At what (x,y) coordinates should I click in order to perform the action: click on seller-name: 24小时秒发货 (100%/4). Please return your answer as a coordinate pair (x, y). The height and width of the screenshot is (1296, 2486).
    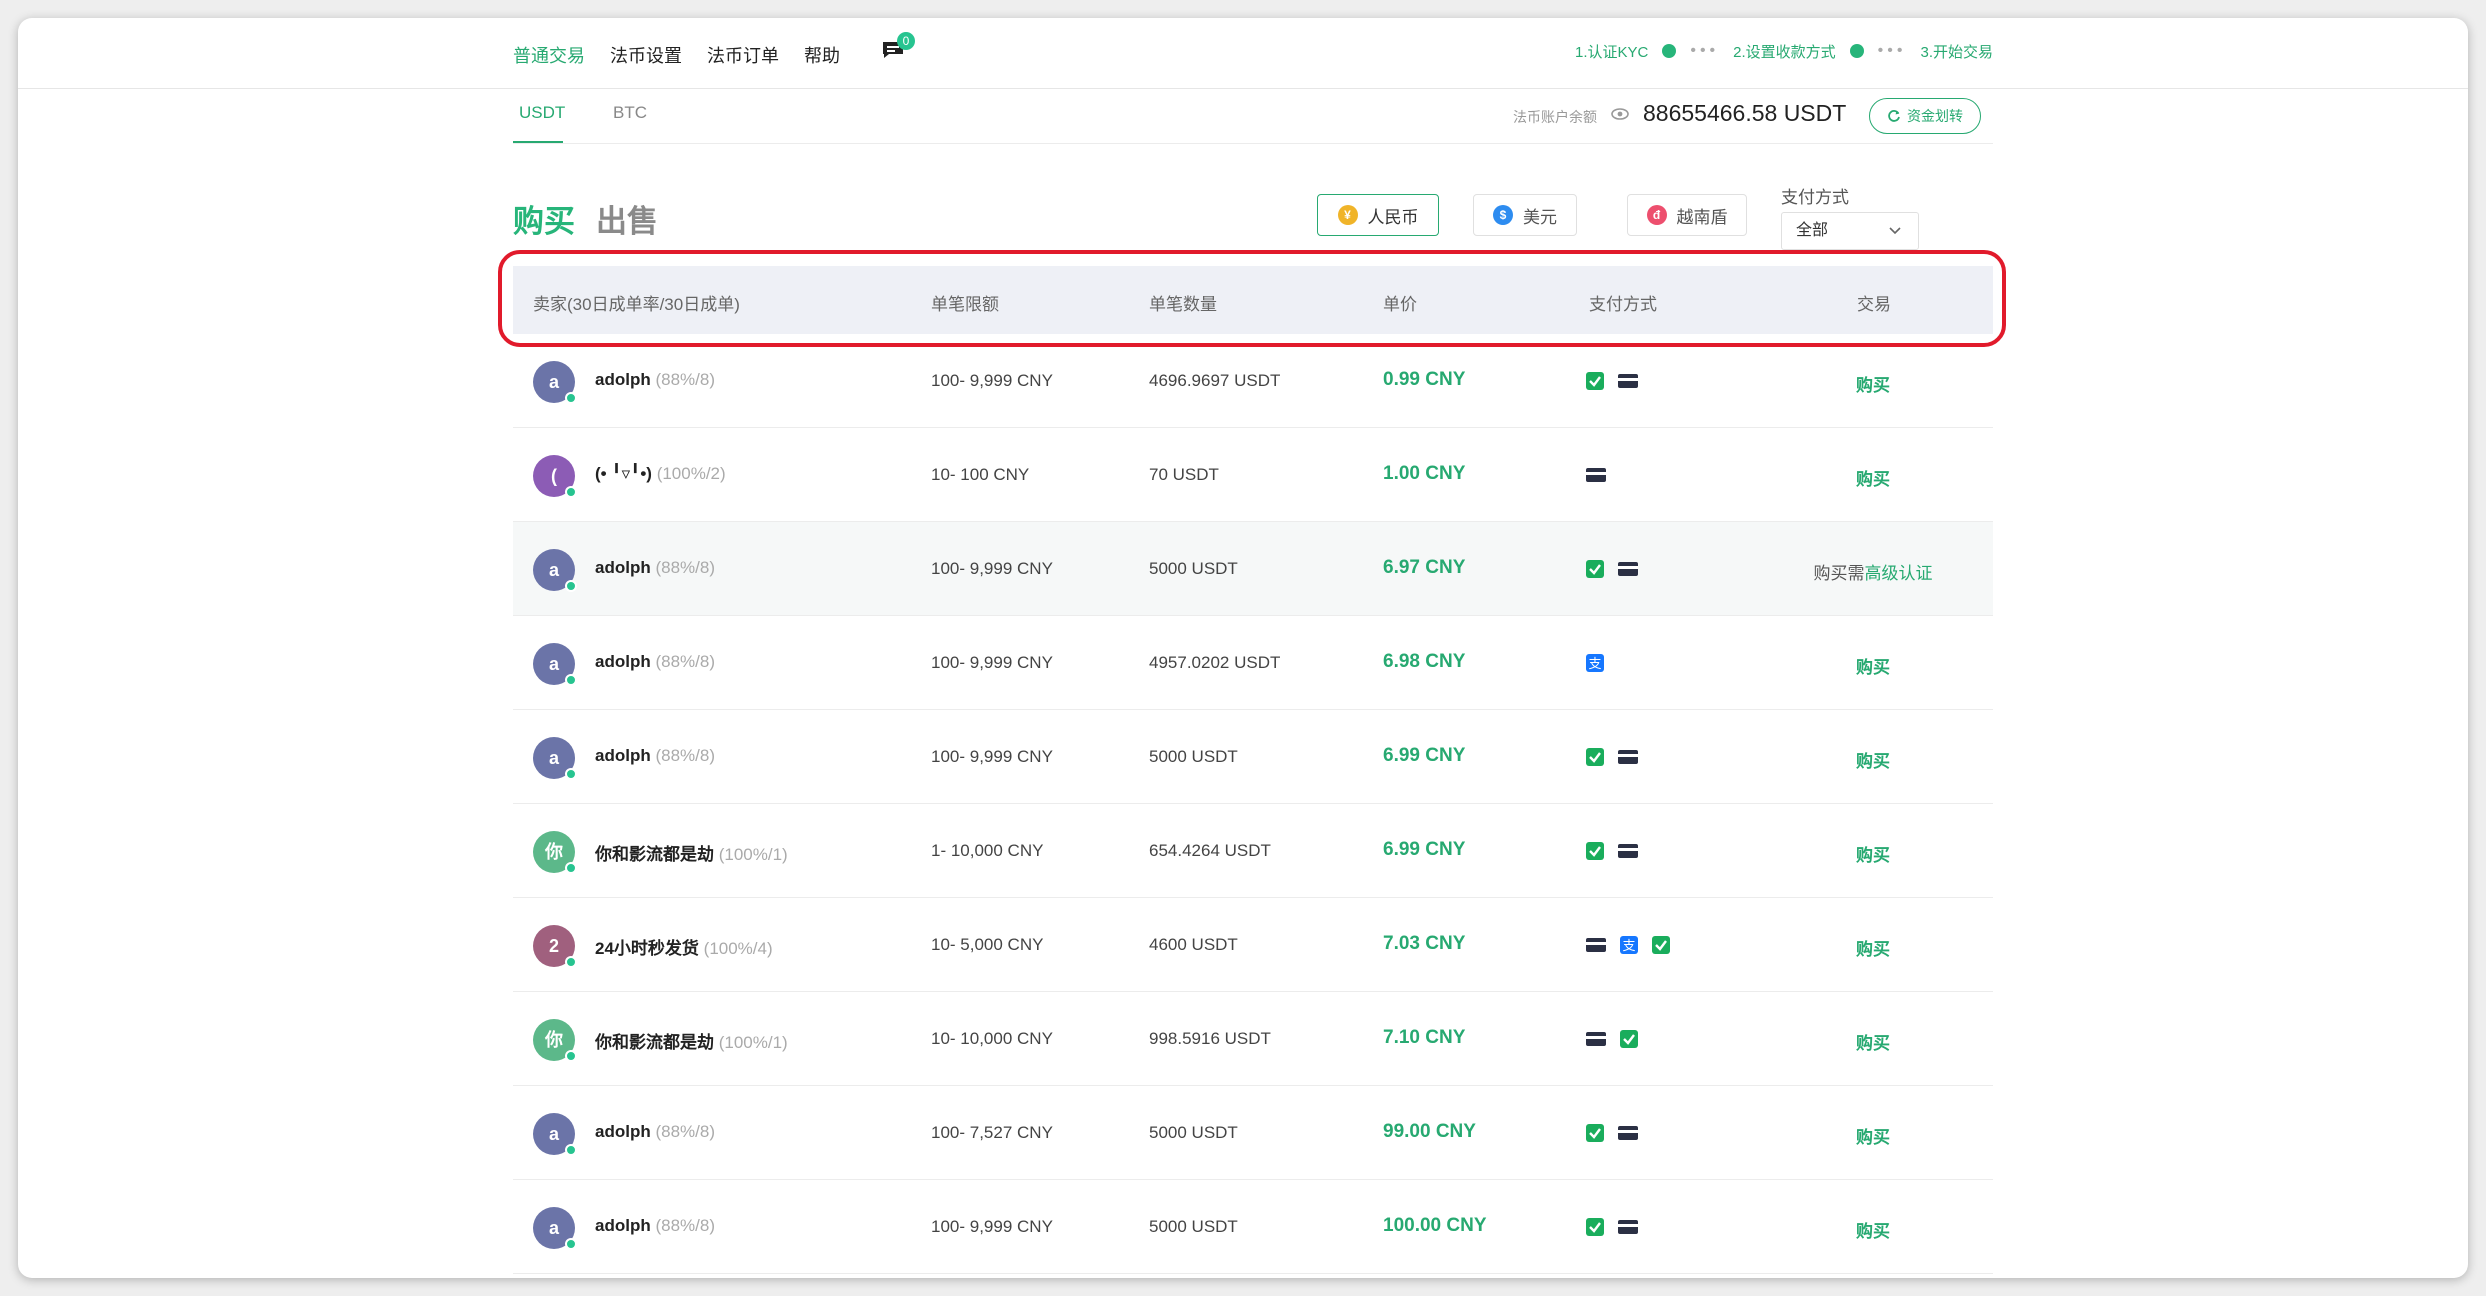
    Looking at the image, I should click on (684, 946).